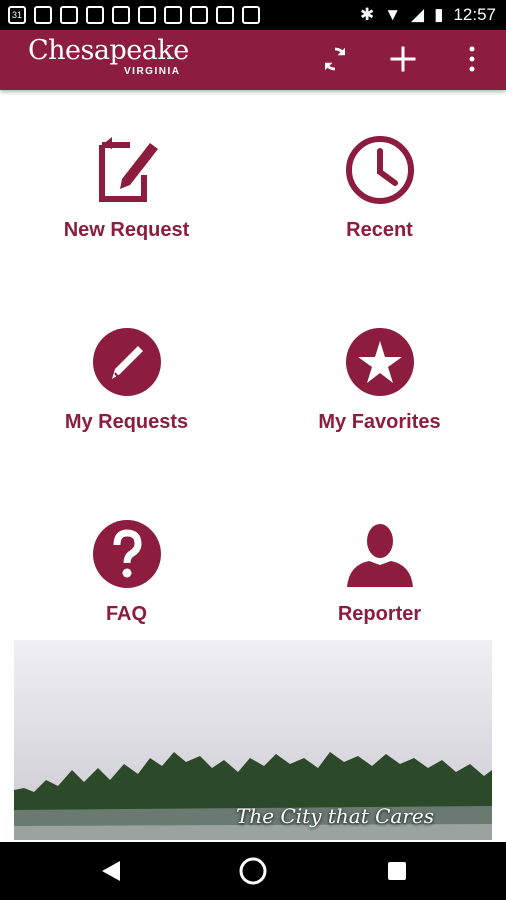 The image size is (506, 900). What do you see at coordinates (379, 362) in the screenshot?
I see `star-circle-icon` at bounding box center [379, 362].